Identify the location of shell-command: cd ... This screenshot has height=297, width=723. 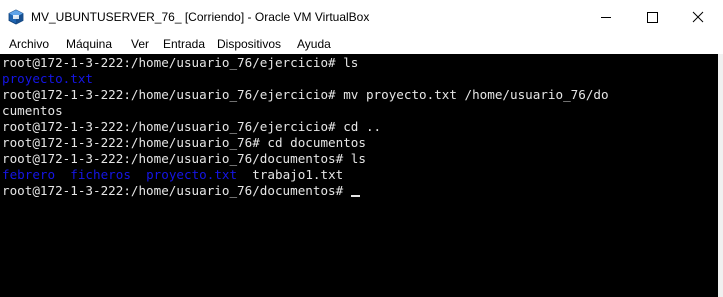
(362, 126).